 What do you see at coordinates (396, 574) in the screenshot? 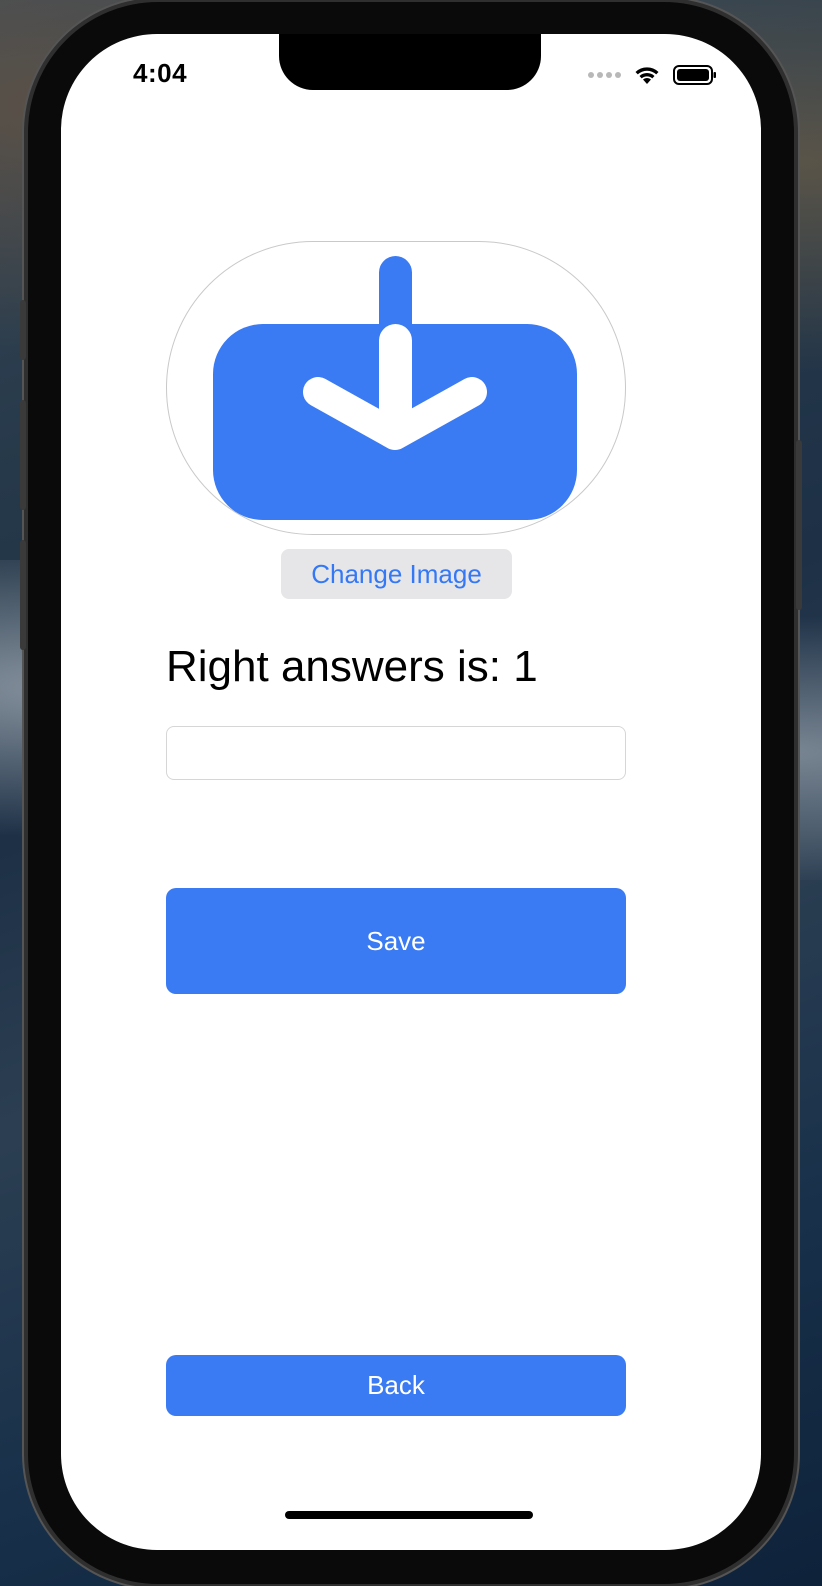
I see `change-image-button: Change Image` at bounding box center [396, 574].